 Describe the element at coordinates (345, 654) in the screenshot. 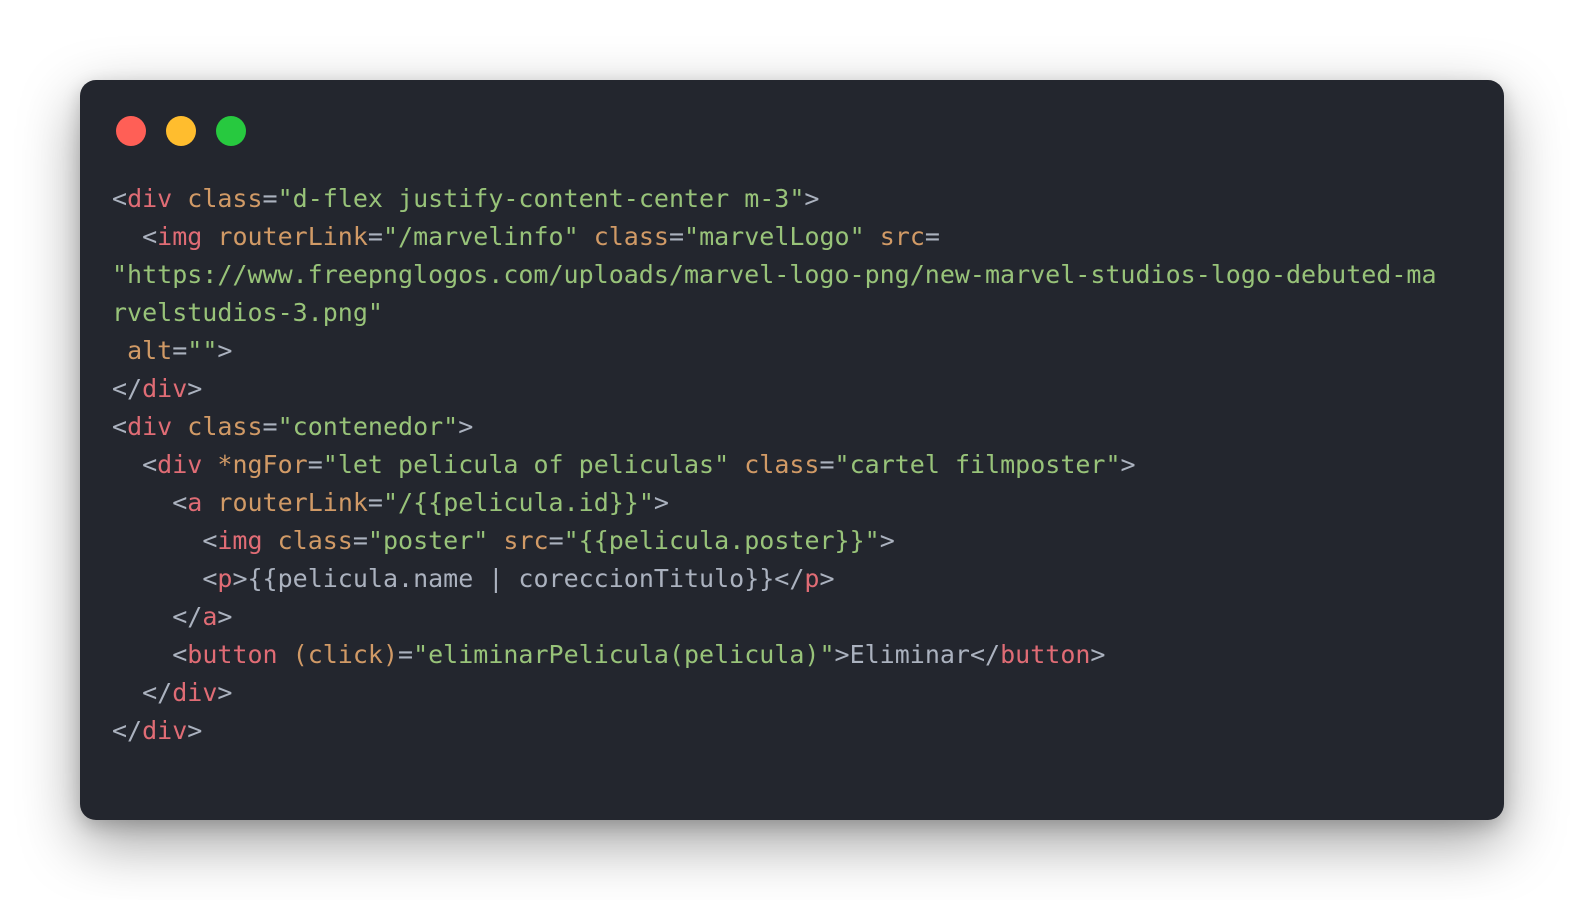

I see `code-token-attribute-name: (click)` at that location.